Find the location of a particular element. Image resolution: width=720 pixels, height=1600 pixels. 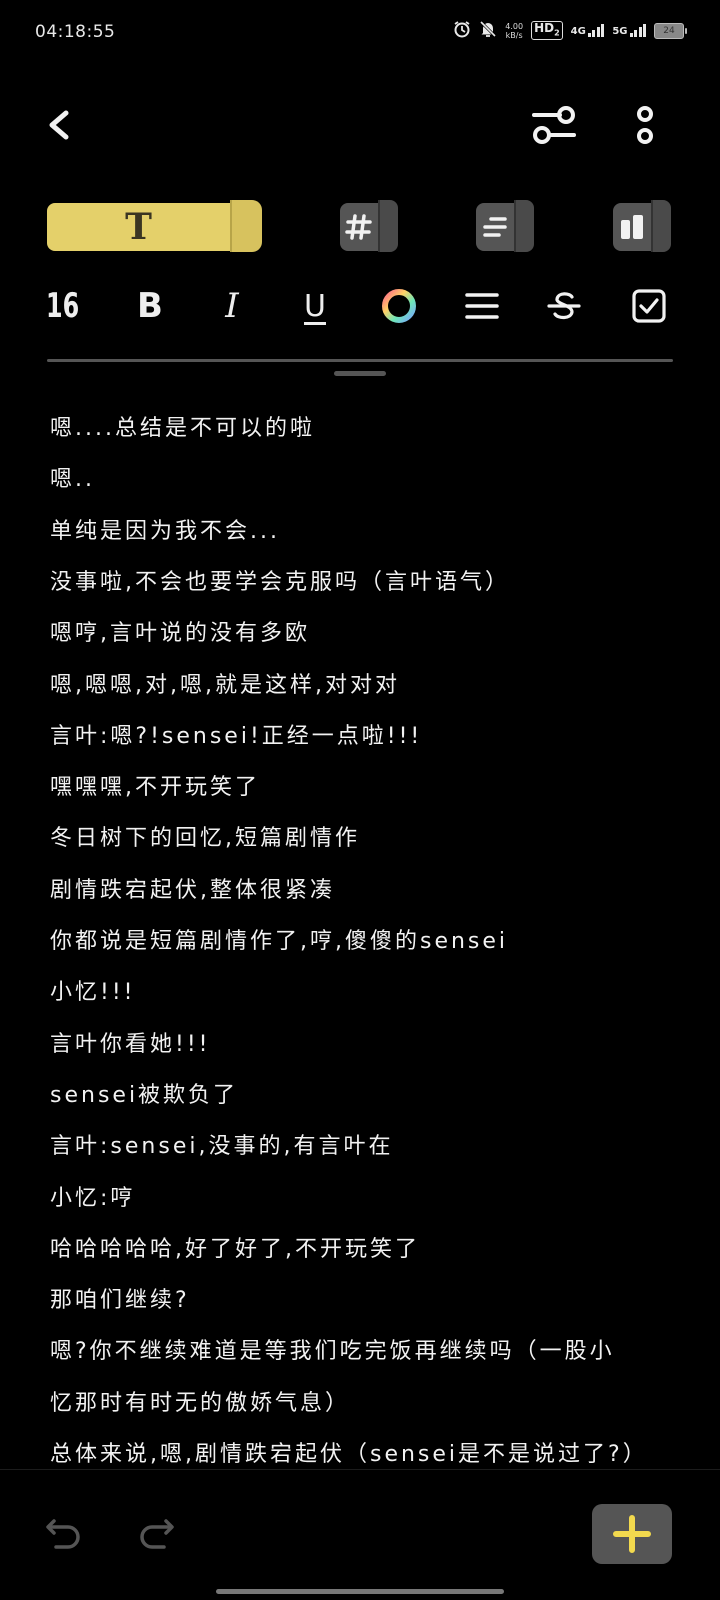

signal-5g-label: 5G is located at coordinates (620, 31).